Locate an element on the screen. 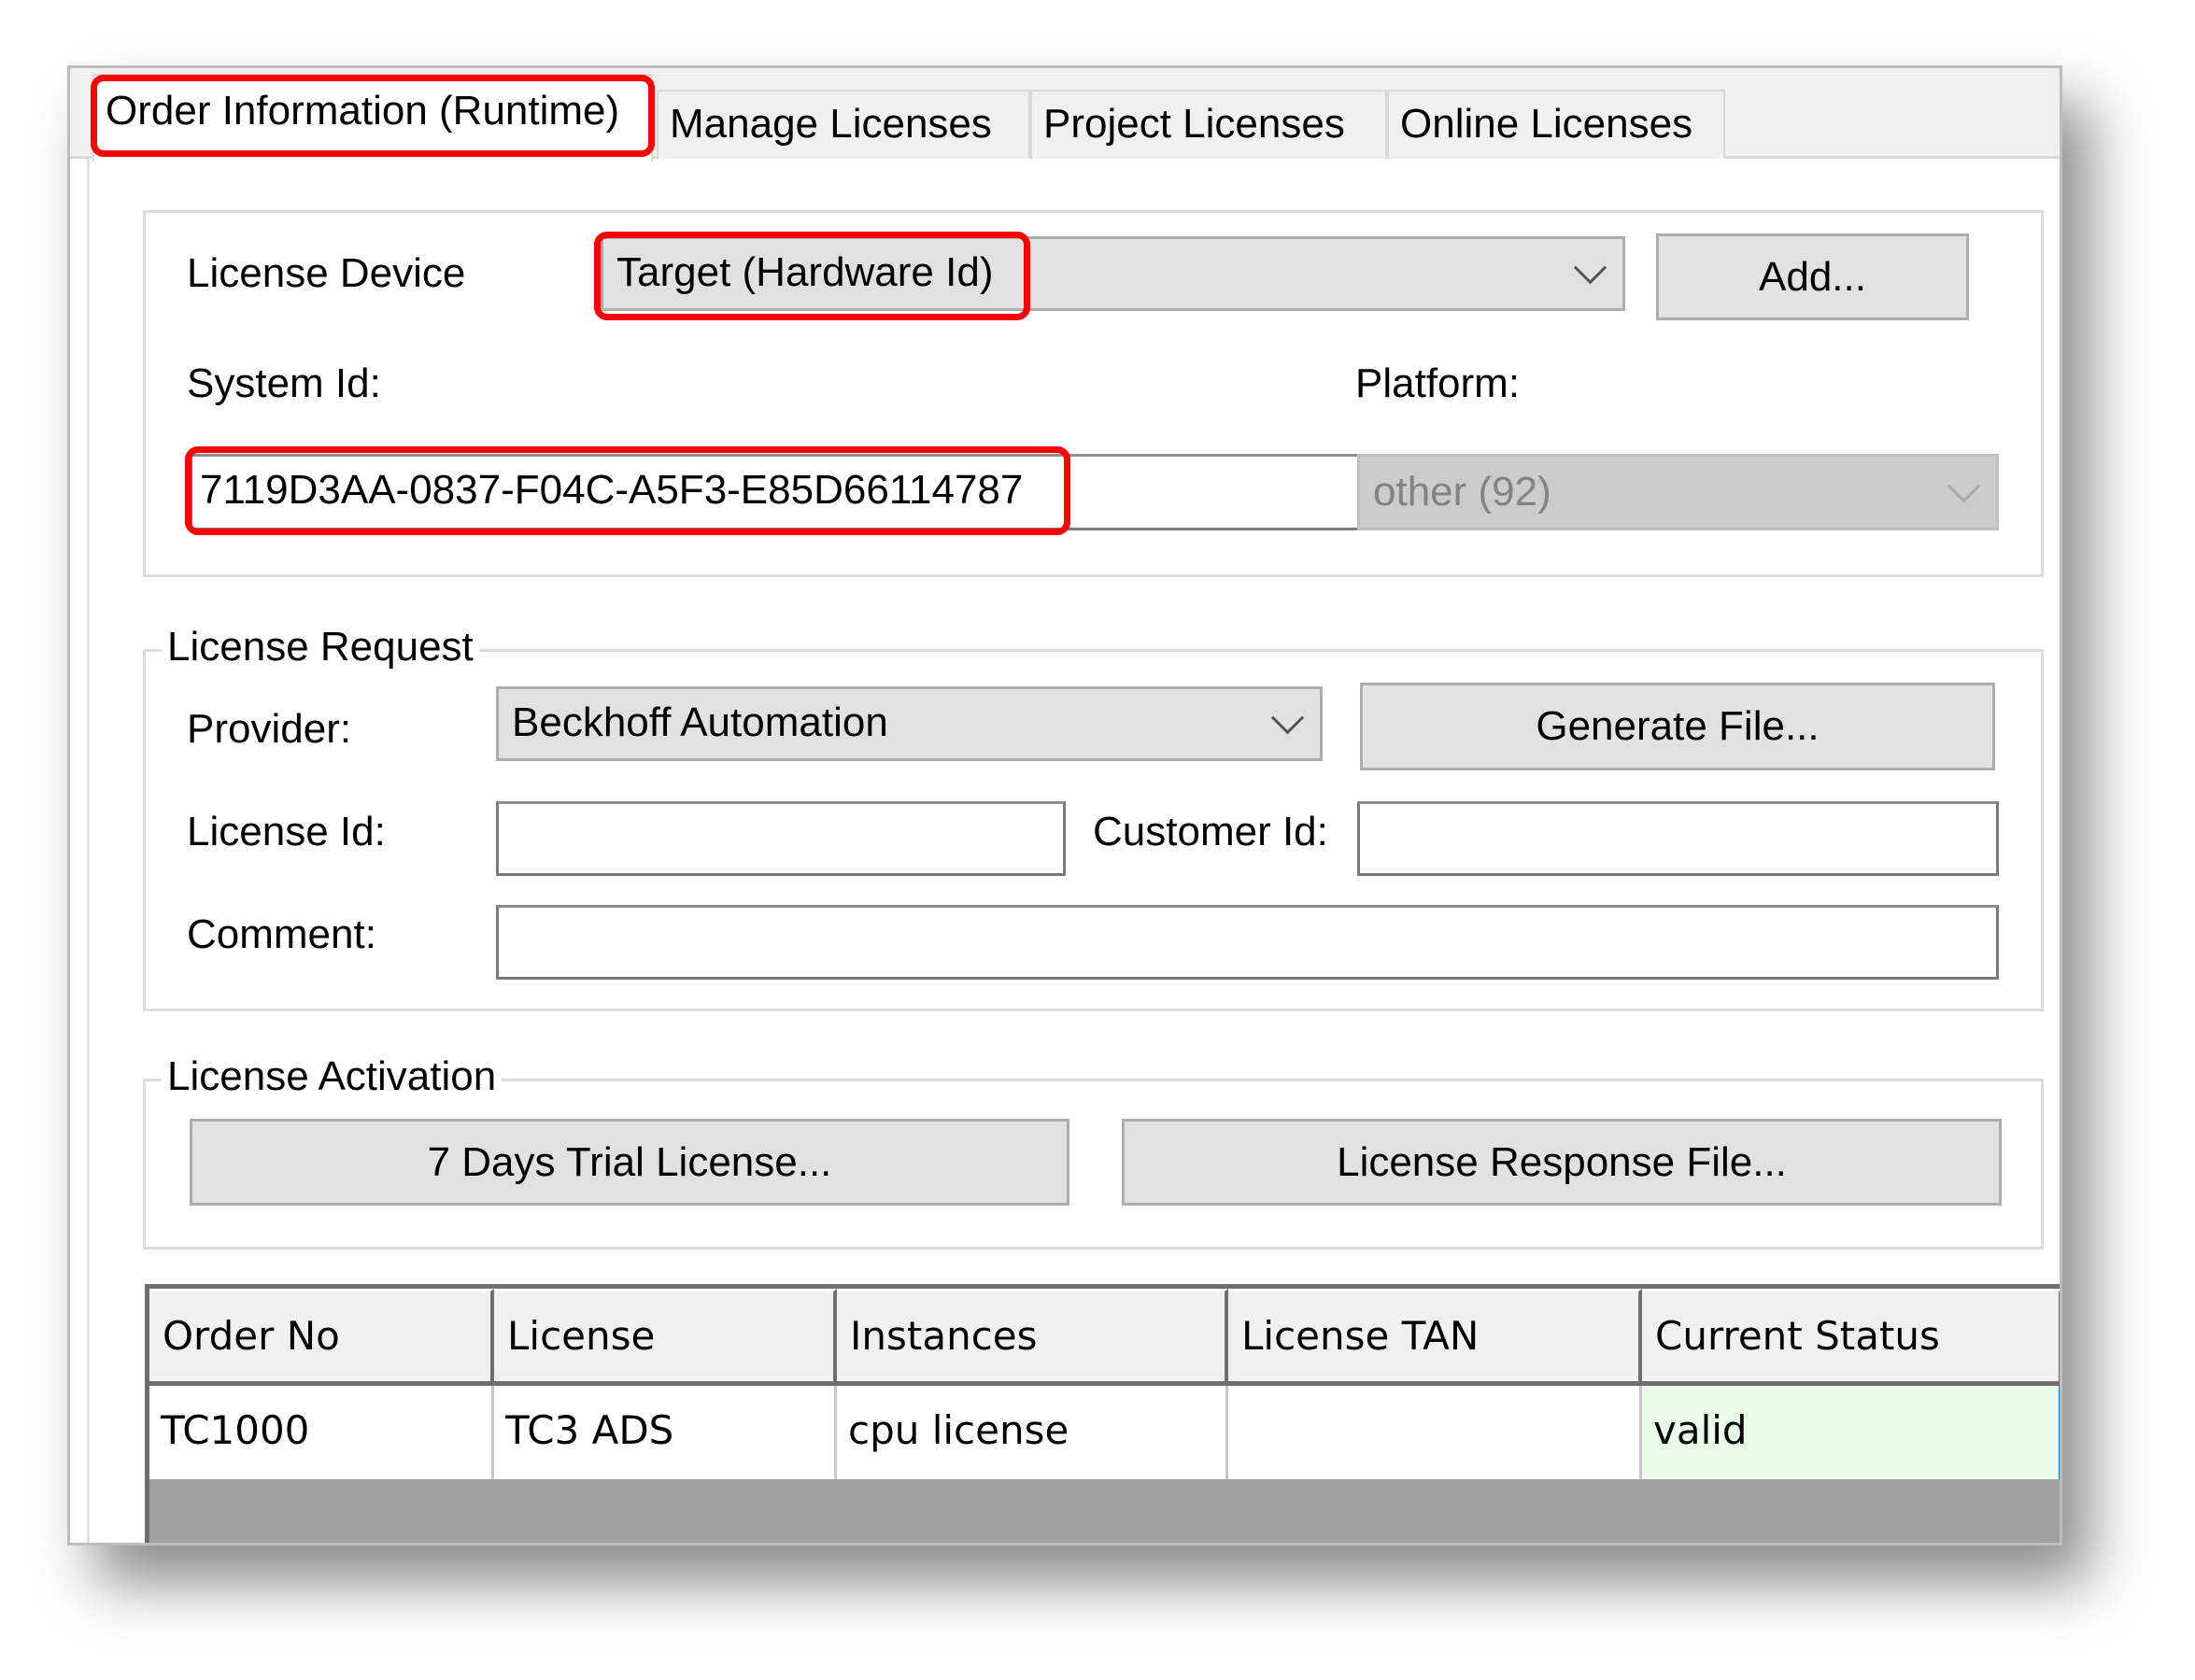 This screenshot has height=1680, width=2195. tab-label: Manage Licenses is located at coordinates (831, 124).